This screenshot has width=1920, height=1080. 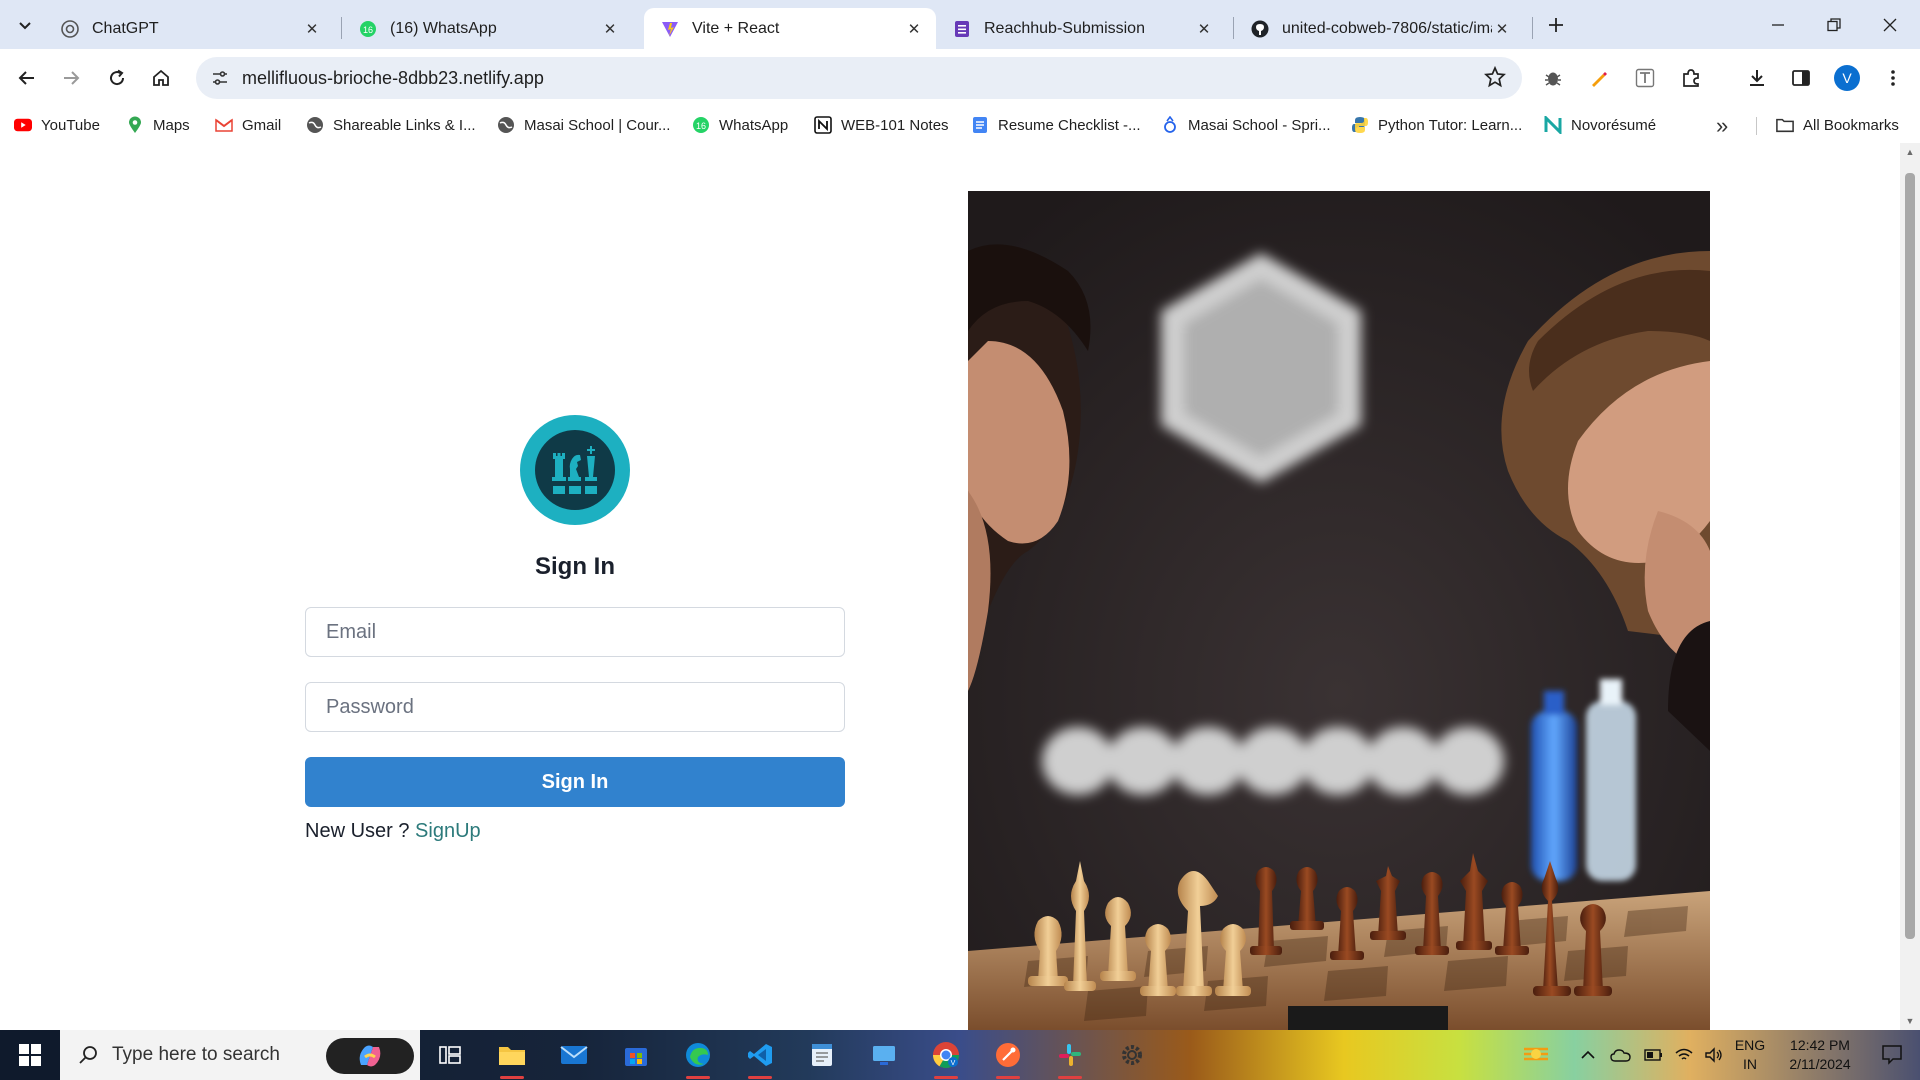 What do you see at coordinates (740, 125) in the screenshot?
I see `bookmark-whatsapp: 16 WhatsApp` at bounding box center [740, 125].